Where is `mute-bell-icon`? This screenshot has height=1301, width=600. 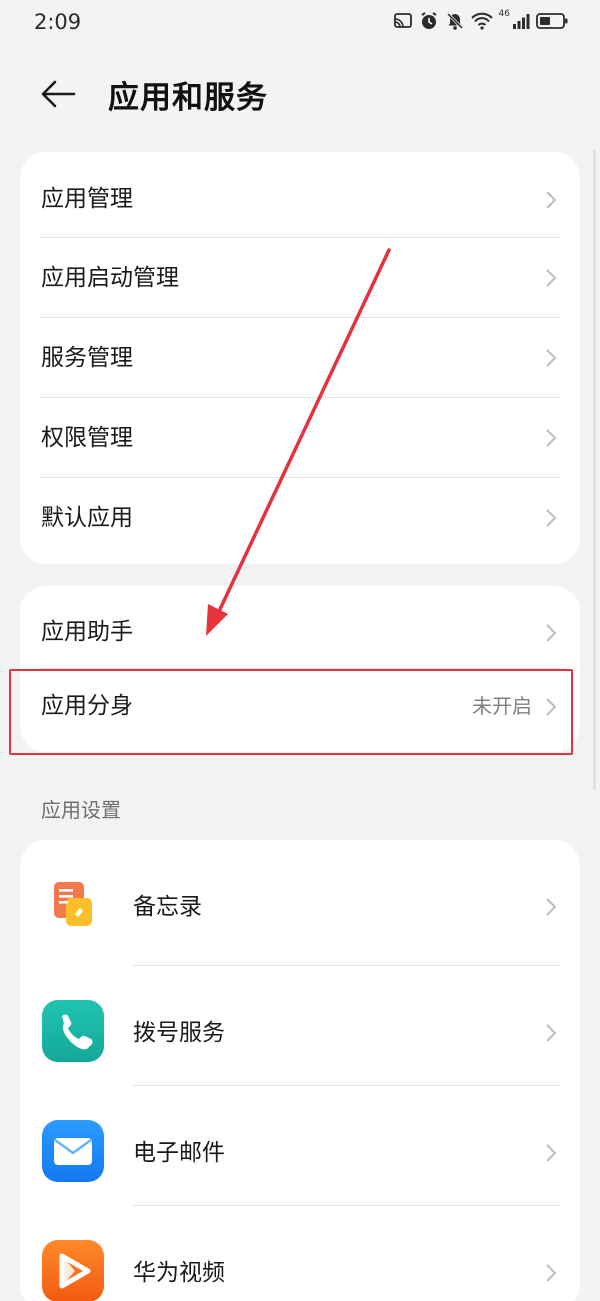 mute-bell-icon is located at coordinates (454, 21).